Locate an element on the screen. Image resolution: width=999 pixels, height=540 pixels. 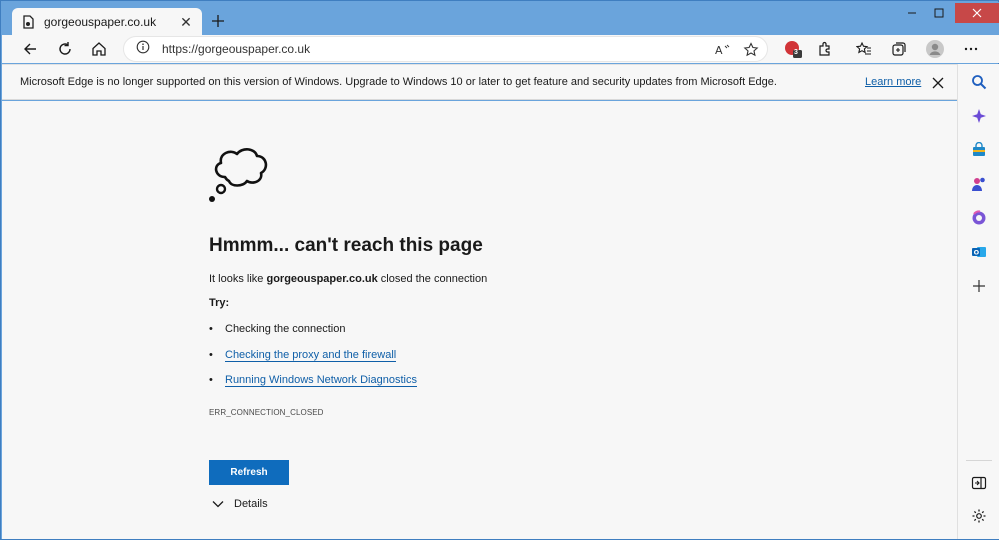
hide-sidebar-icon is located at coordinates (979, 483).